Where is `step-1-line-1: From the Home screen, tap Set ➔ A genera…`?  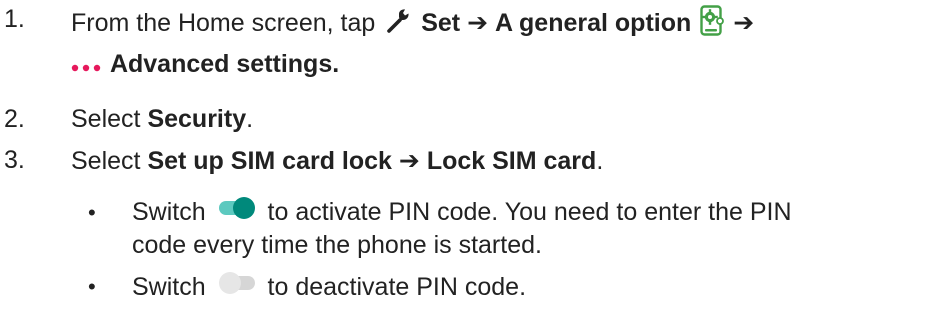 step-1-line-1: From the Home screen, tap Set ➔ A genera… is located at coordinates (412, 24).